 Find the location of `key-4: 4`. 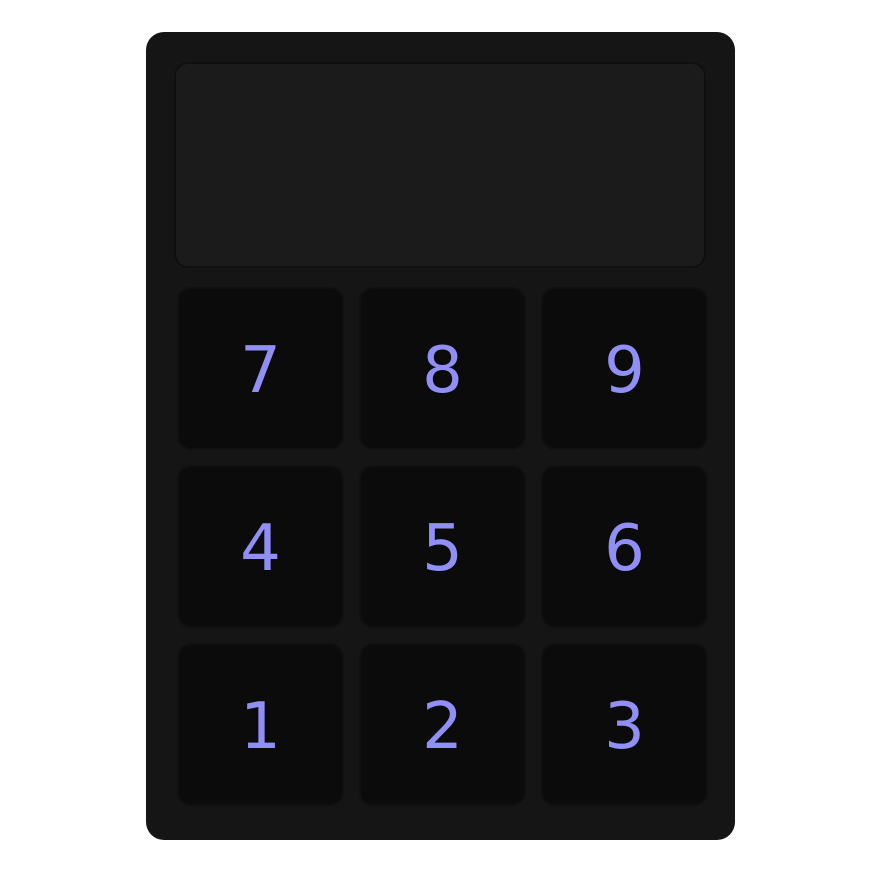

key-4: 4 is located at coordinates (260, 546).